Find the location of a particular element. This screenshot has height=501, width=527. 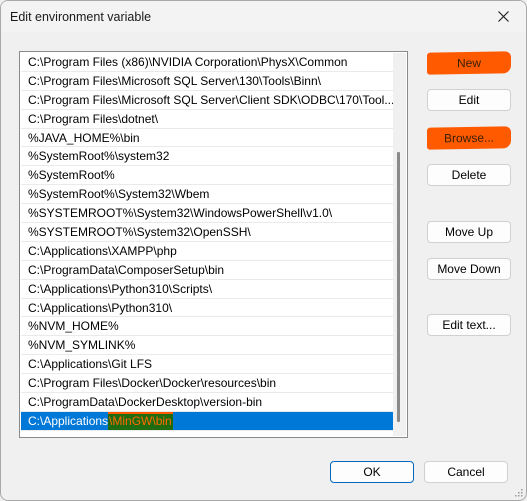

window-title: Edit environment variable is located at coordinates (81, 17).